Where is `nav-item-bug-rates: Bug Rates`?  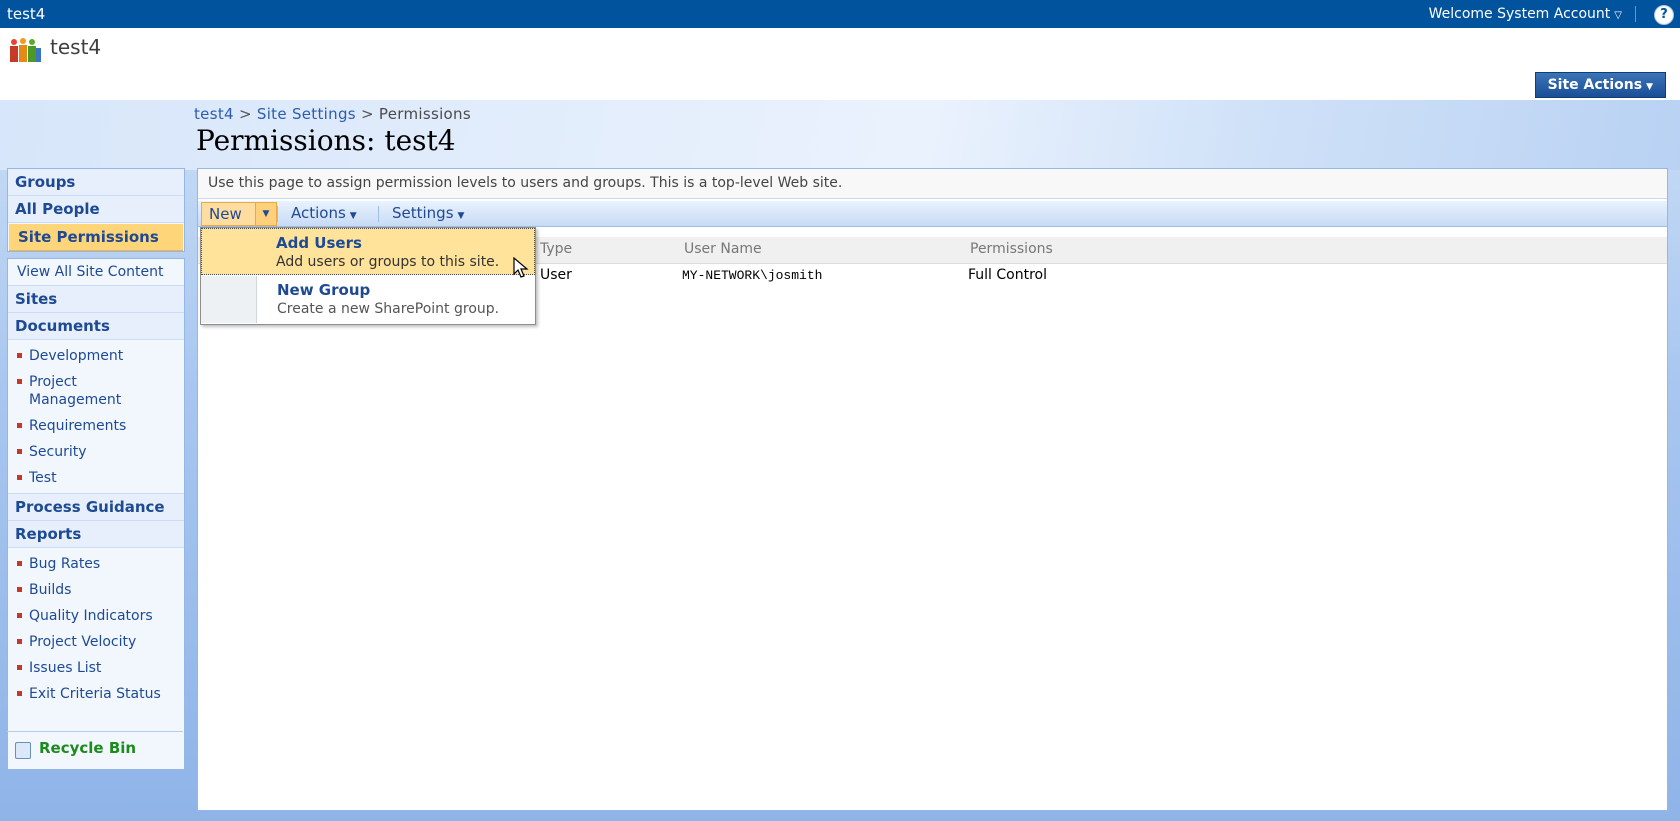
nav-item-bug-rates: Bug Rates is located at coordinates (96, 564).